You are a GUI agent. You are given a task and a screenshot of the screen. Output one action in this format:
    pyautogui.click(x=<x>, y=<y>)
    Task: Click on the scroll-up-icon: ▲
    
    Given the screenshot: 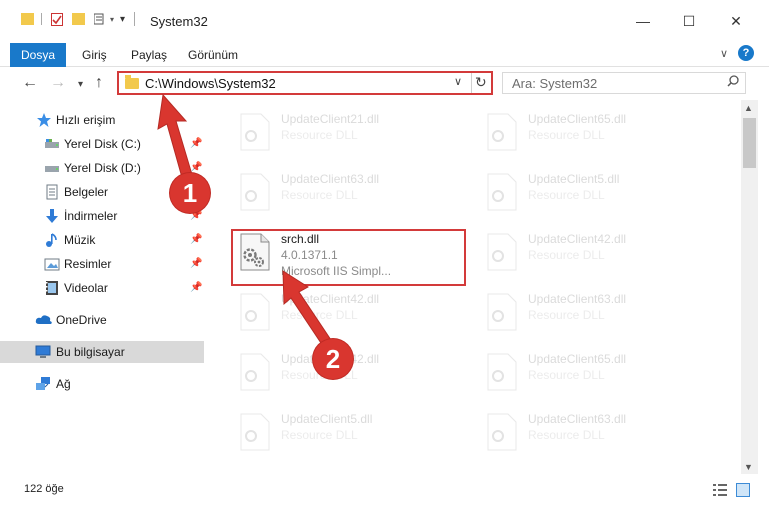 What is the action you would take?
    pyautogui.click(x=748, y=108)
    